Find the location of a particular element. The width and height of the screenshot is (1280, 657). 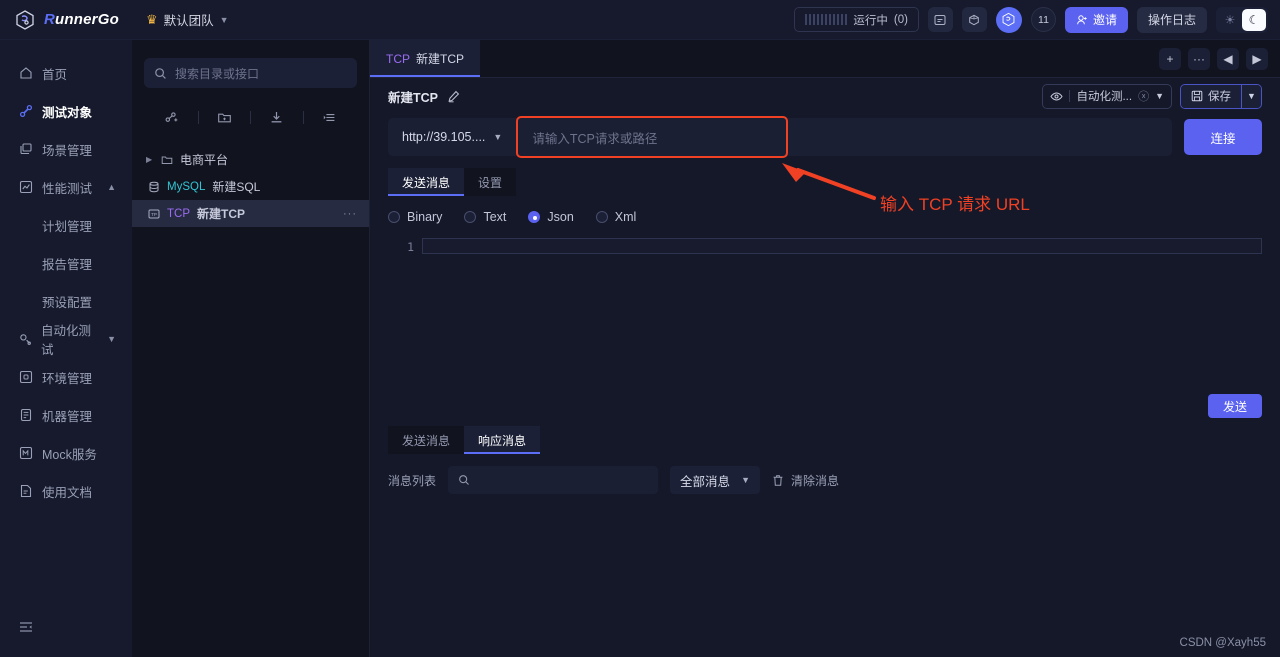

user-add-icon is located at coordinates (1082, 20).